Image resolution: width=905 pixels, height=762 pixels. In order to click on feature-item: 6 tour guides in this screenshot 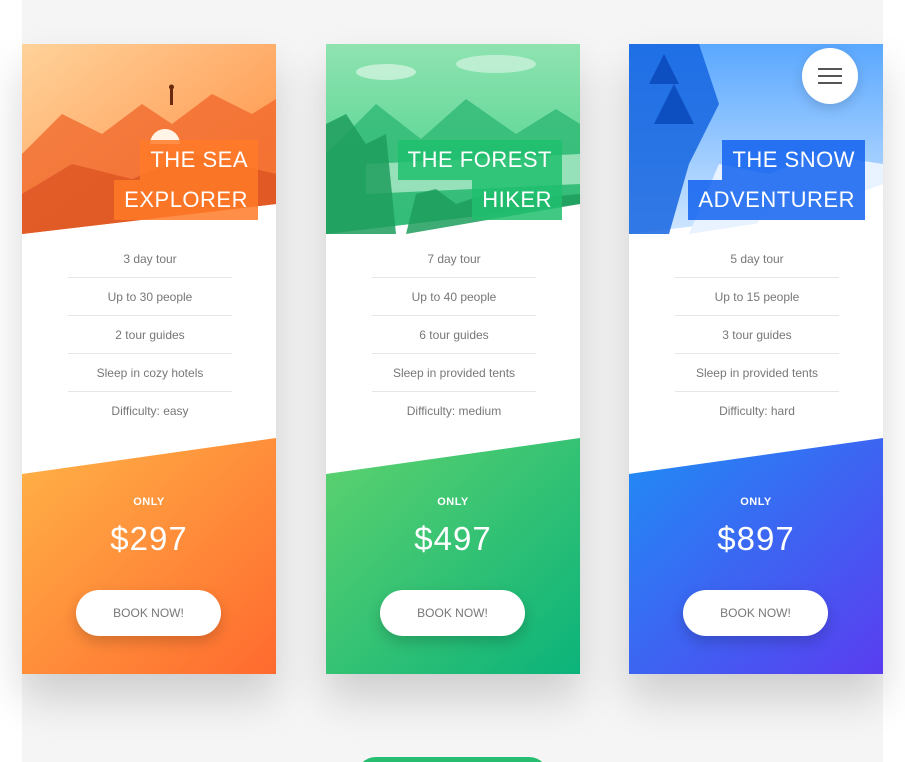, I will do `click(454, 335)`.